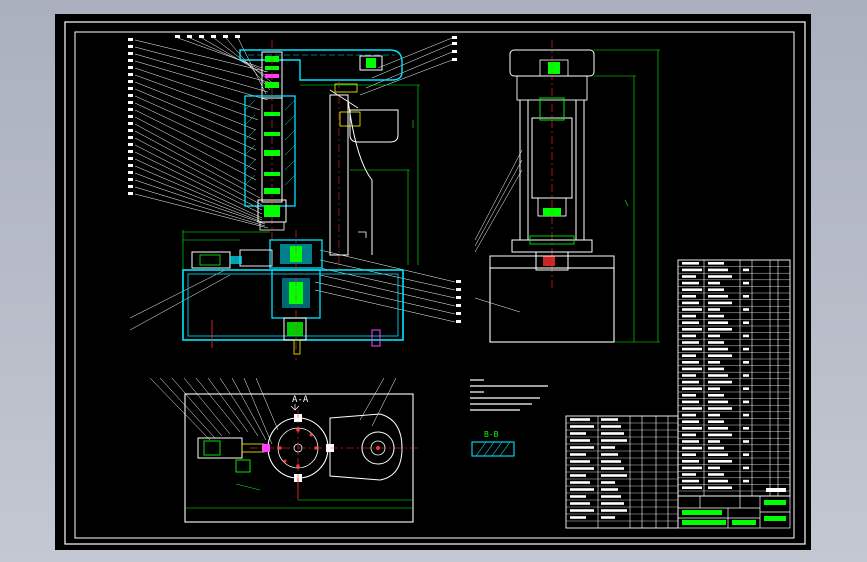 This screenshot has width=867, height=562. Describe the element at coordinates (366, 447) in the screenshot. I see `link-arm` at that location.